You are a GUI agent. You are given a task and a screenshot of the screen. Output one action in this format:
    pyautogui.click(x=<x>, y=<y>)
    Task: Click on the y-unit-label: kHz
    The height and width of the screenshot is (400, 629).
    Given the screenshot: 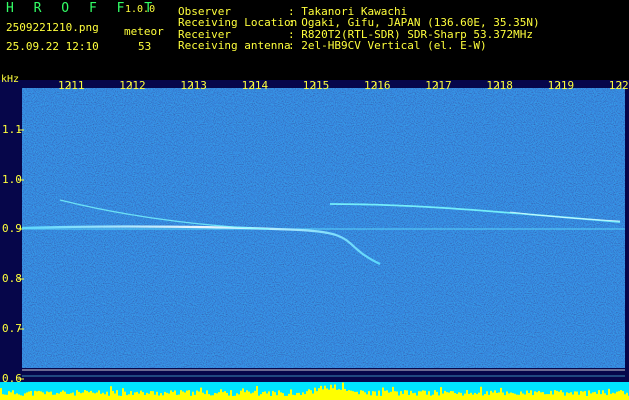 What is the action you would take?
    pyautogui.click(x=10, y=79)
    